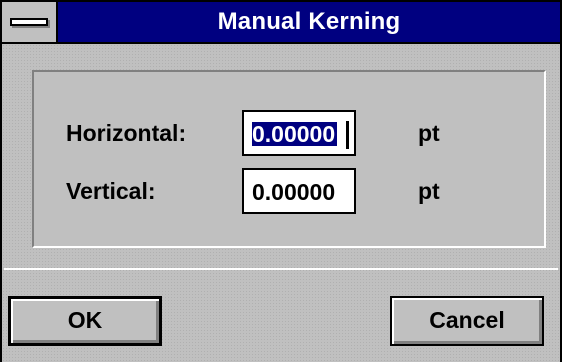 Image resolution: width=566 pixels, height=364 pixels. Describe the element at coordinates (429, 191) in the screenshot. I see `vertical-unit: pt` at that location.